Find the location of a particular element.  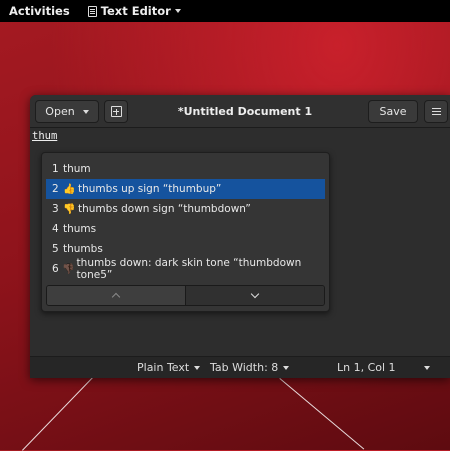

language-selector: Plain Text is located at coordinates (169, 367).